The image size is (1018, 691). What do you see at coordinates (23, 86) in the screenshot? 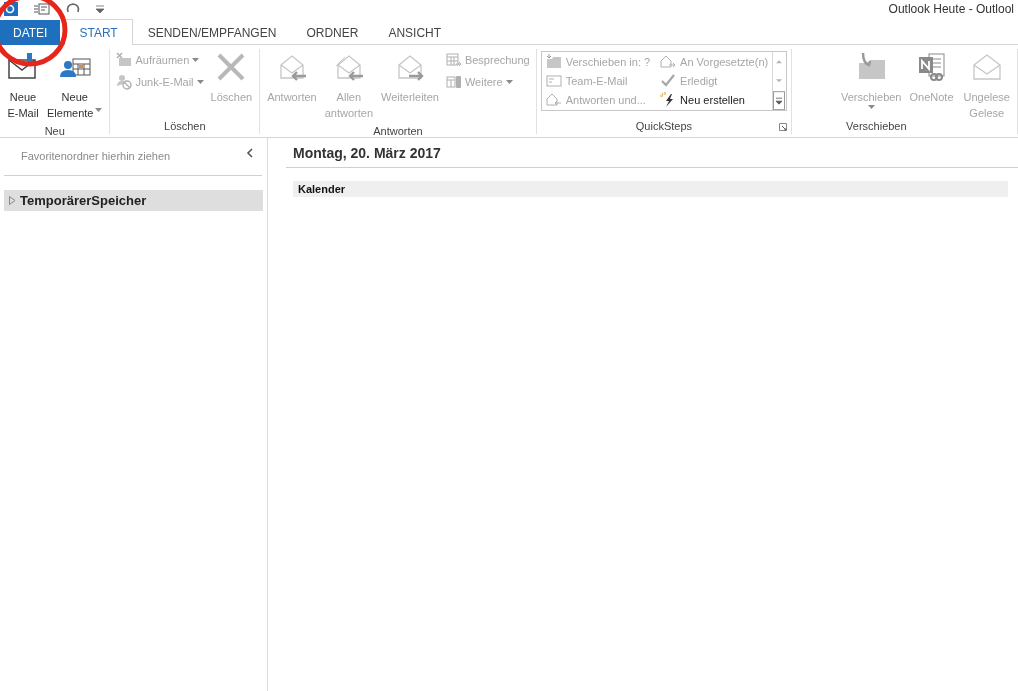
I see `ribbon-button: Neue E-Mail` at bounding box center [23, 86].